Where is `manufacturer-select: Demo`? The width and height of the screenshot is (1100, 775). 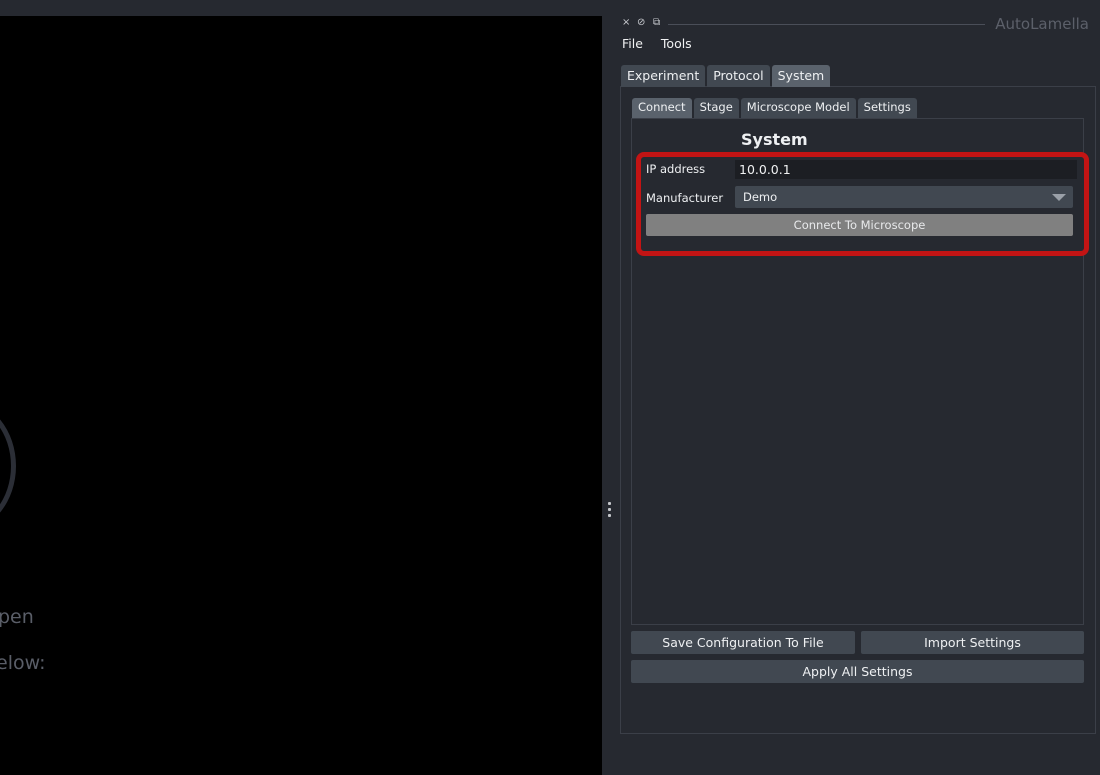
manufacturer-select: Demo is located at coordinates (904, 197).